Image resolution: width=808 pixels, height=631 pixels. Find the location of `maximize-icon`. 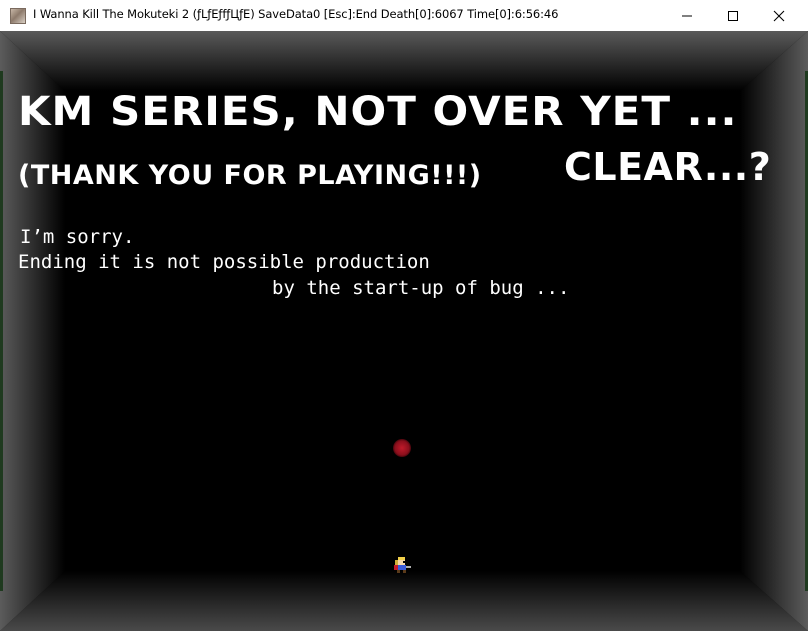

maximize-icon is located at coordinates (733, 16).